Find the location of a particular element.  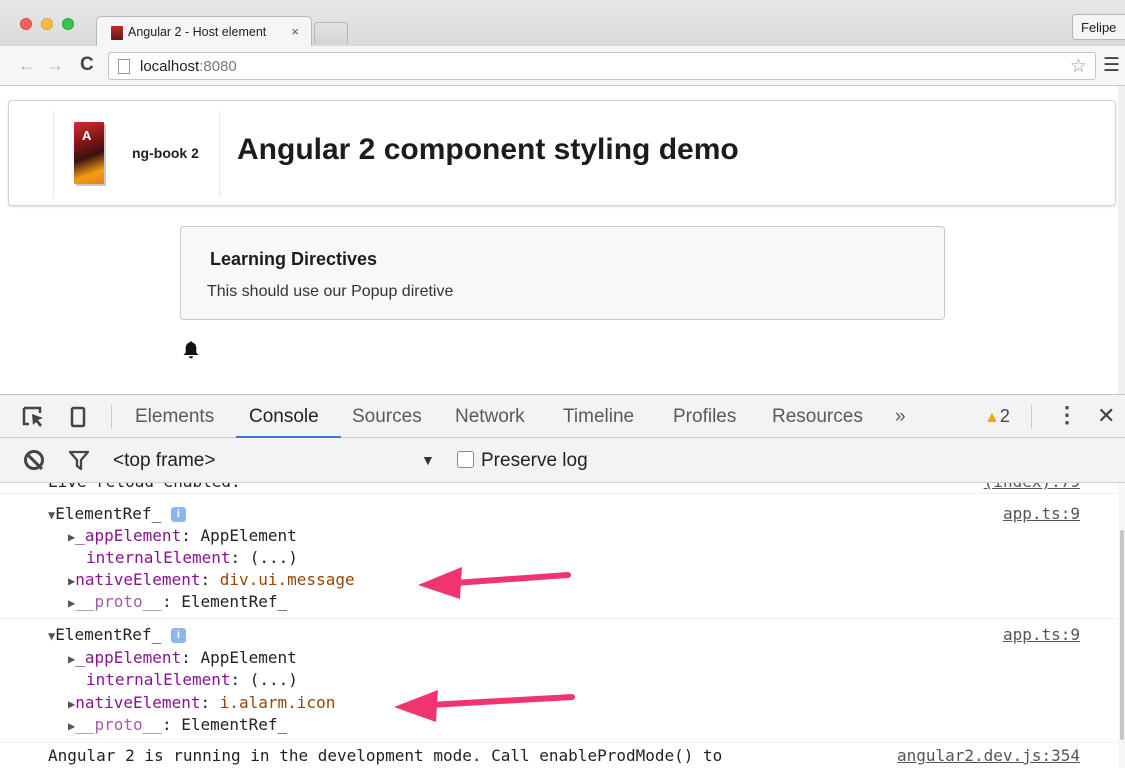

minimize-window-button is located at coordinates (47, 24).